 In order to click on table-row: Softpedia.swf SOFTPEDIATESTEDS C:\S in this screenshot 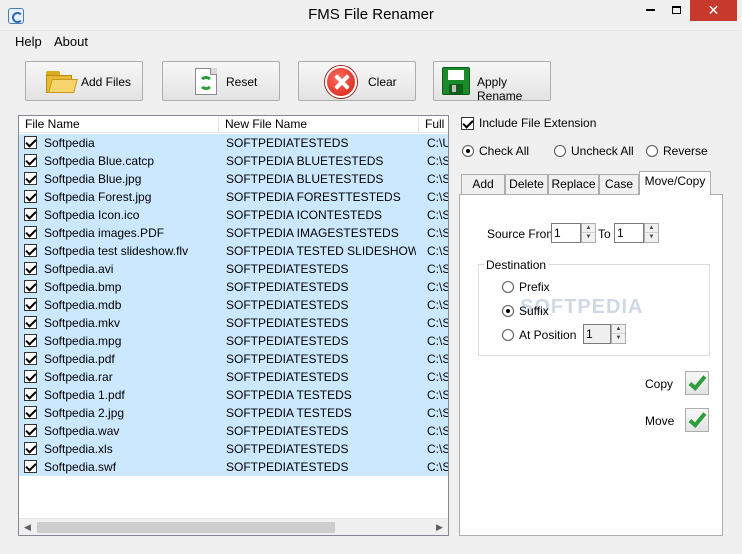, I will do `click(233, 467)`.